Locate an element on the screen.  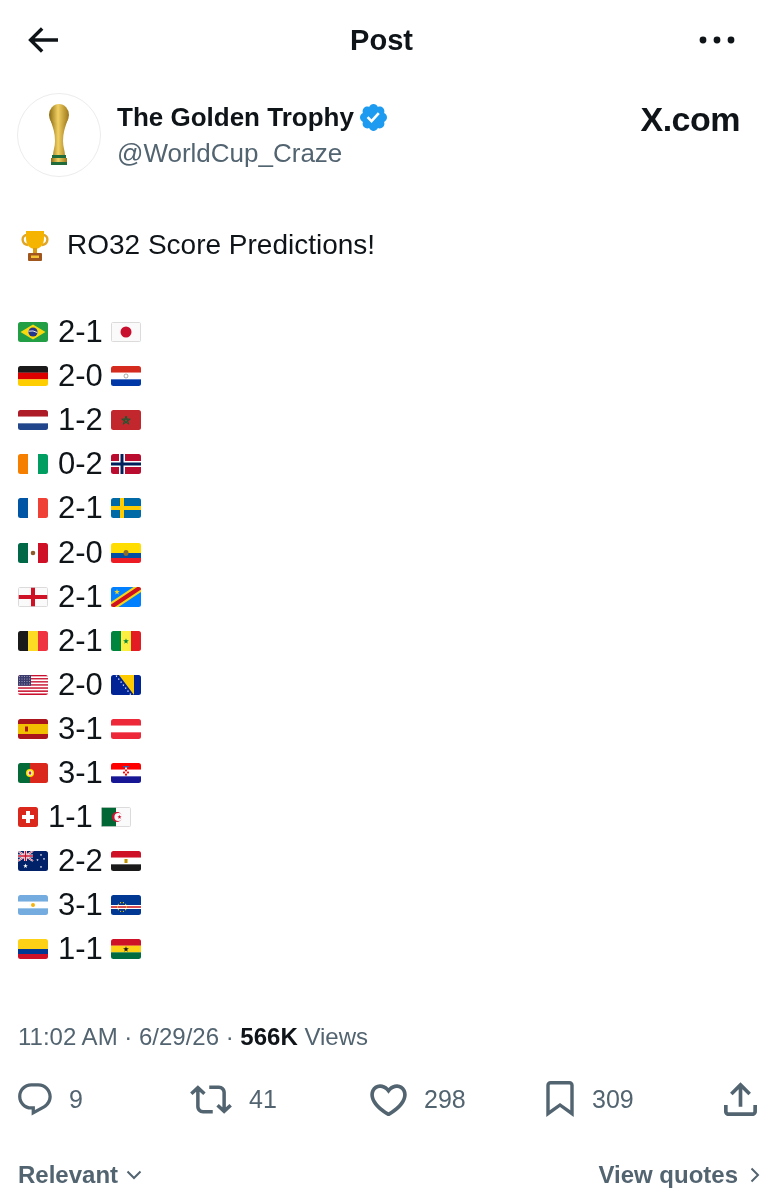
algeria-flag-icon is located at coordinates (115, 817).